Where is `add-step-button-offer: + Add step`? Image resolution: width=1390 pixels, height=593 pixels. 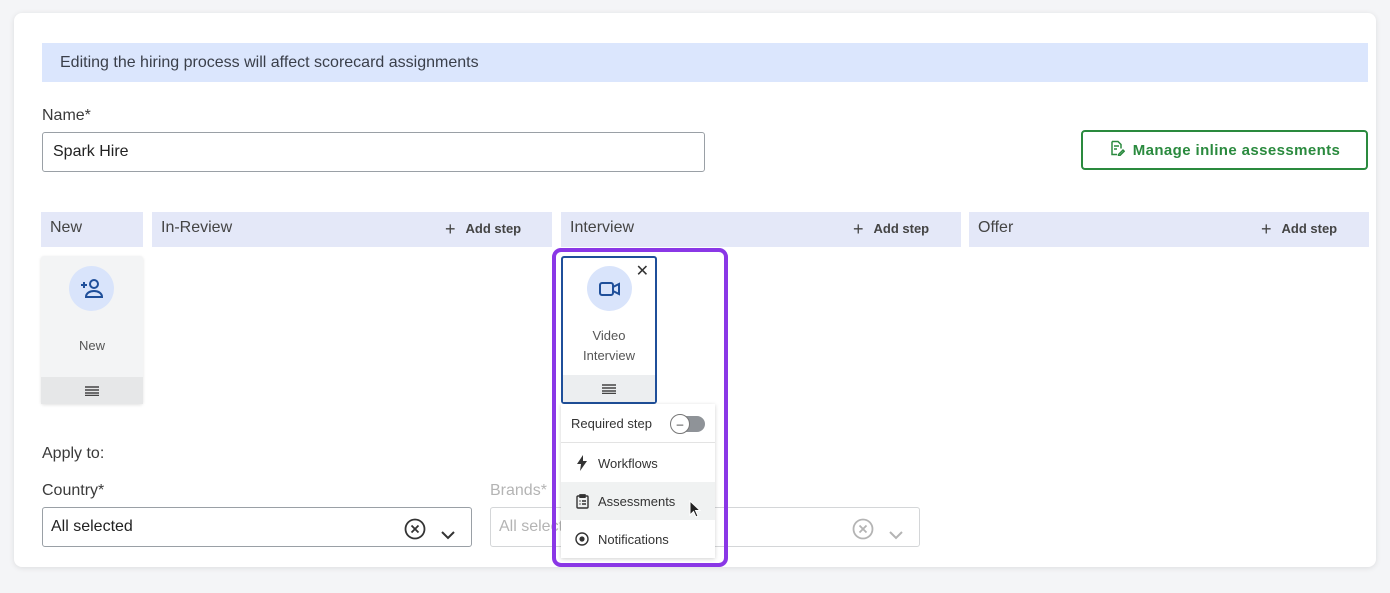
add-step-button-offer: + Add step is located at coordinates (1299, 228).